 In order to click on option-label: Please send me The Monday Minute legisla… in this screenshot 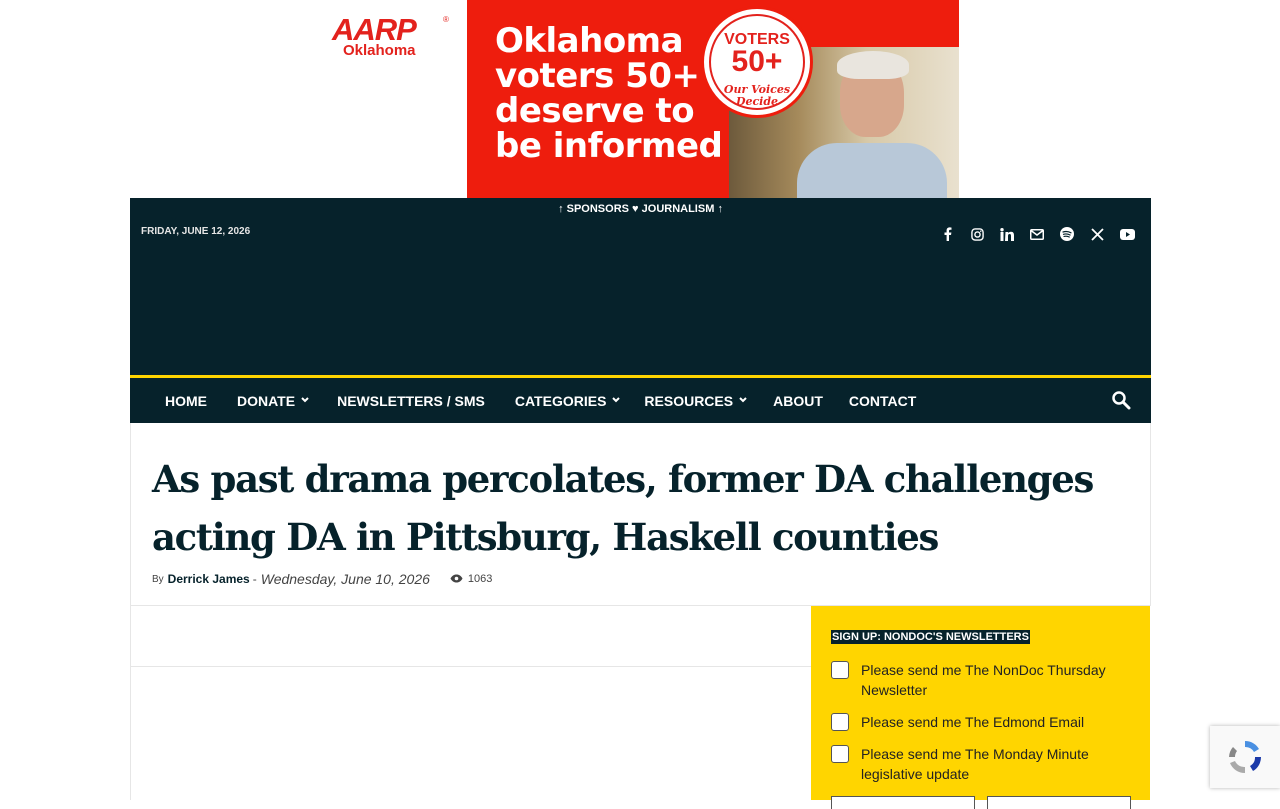, I will do `click(975, 764)`.